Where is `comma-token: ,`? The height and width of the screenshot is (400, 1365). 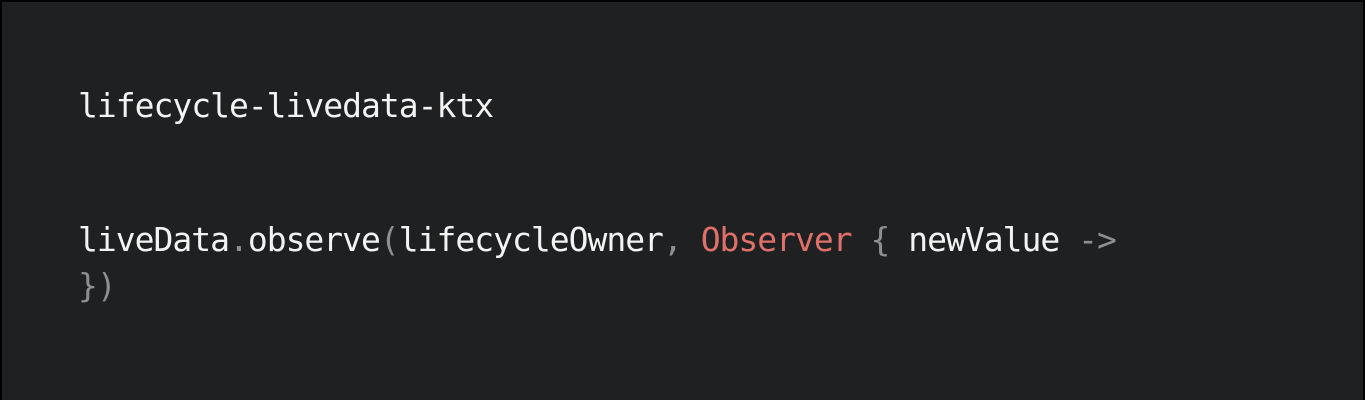 comma-token: , is located at coordinates (681, 239).